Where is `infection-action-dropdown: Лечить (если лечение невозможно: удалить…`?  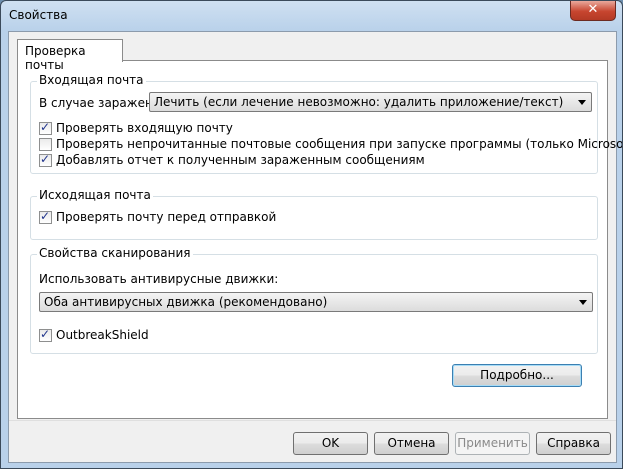 infection-action-dropdown: Лечить (если лечение невозможно: удалить… is located at coordinates (370, 102).